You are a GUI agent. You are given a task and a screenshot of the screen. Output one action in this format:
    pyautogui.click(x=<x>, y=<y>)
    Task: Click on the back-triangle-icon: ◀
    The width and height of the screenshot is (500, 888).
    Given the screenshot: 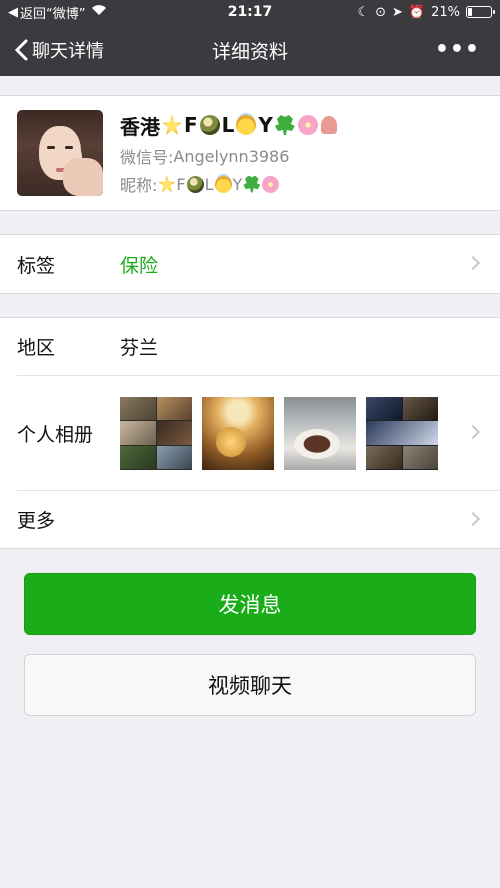 What is the action you would take?
    pyautogui.click(x=13, y=12)
    